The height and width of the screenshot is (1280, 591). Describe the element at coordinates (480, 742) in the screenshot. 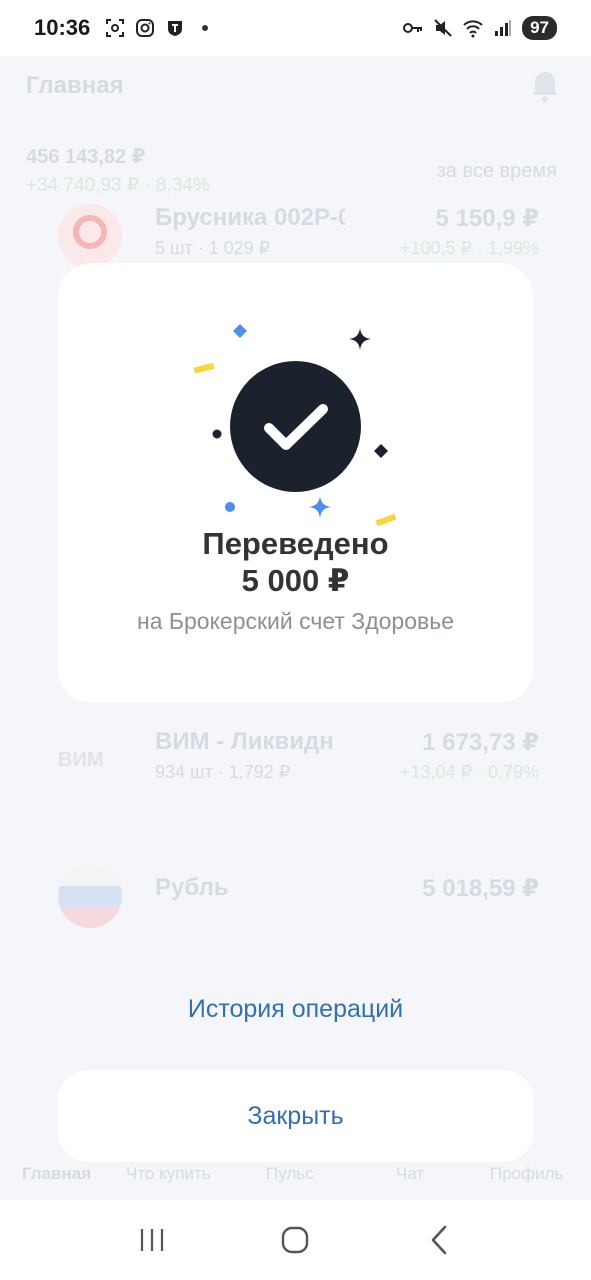

I see `bg-asset-value: 1 673,73 ₽` at that location.